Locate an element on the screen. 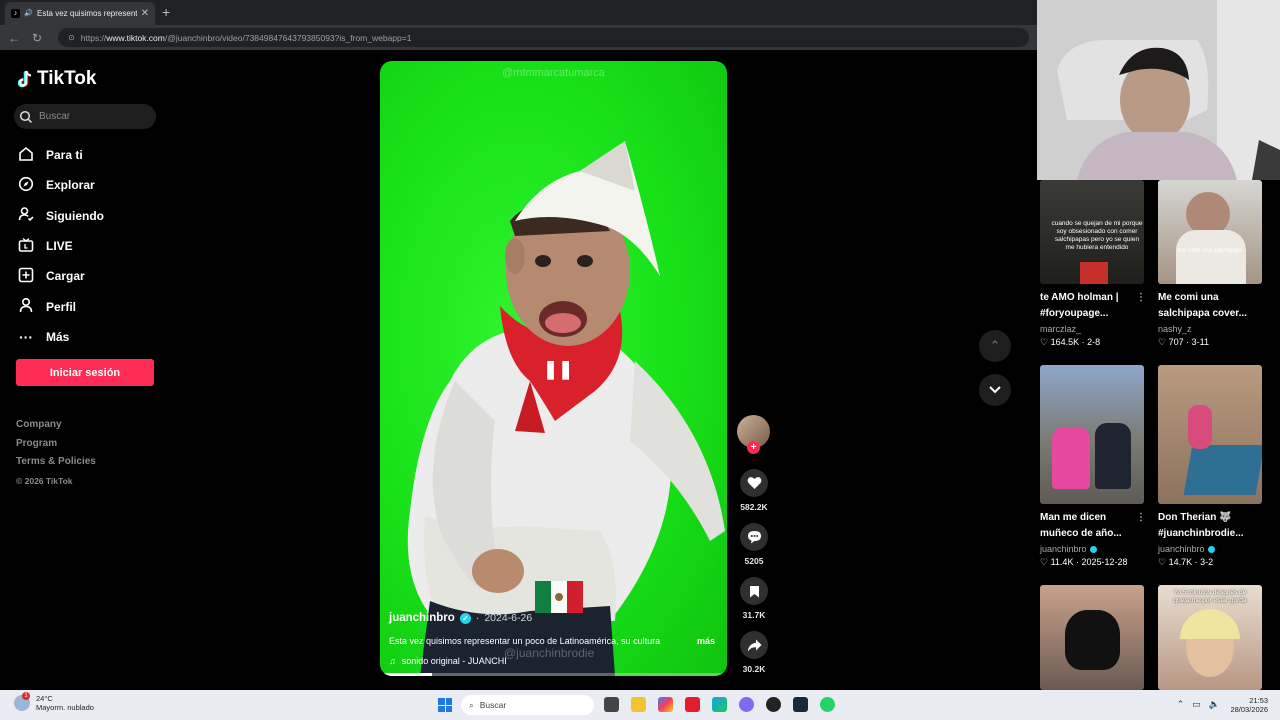 The width and height of the screenshot is (1280, 720). like-action: 582.2K is located at coordinates (754, 490).